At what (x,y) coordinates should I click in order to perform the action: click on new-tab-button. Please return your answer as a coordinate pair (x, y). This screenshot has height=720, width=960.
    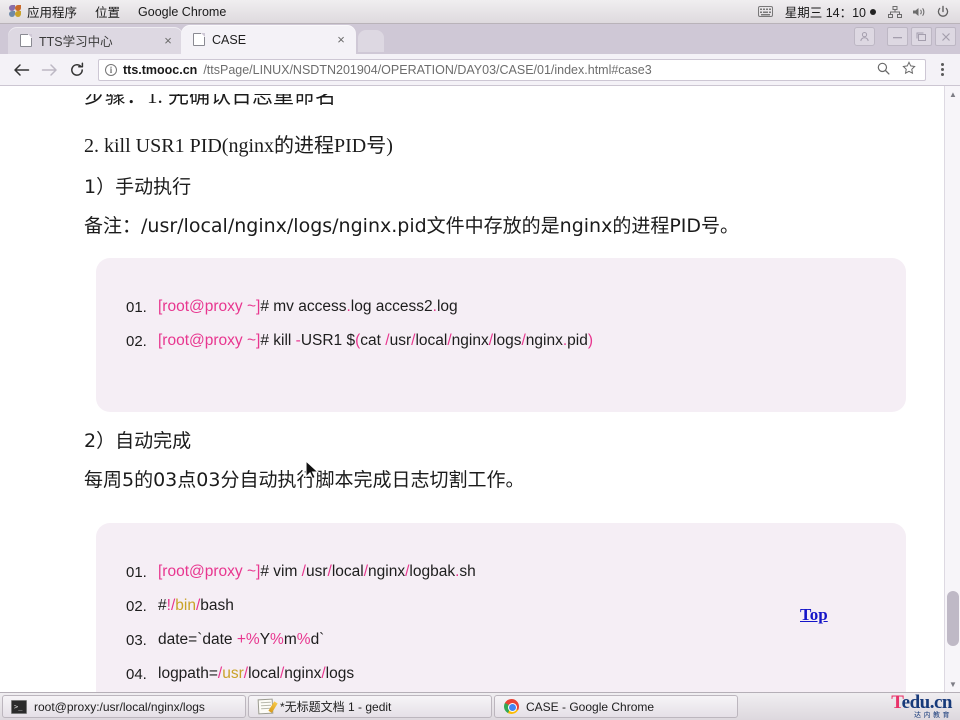
    Looking at the image, I should click on (371, 41).